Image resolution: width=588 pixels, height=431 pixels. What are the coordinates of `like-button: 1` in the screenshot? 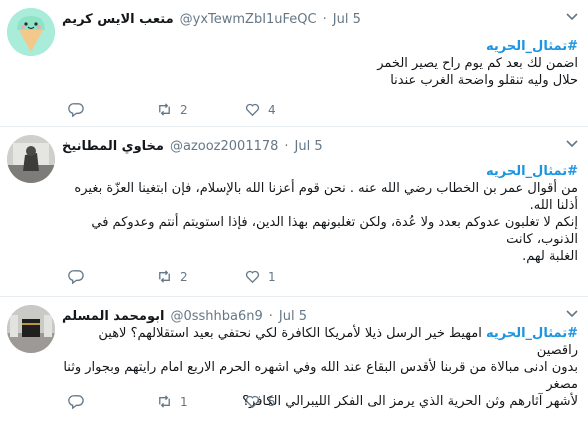 It's located at (288, 276).